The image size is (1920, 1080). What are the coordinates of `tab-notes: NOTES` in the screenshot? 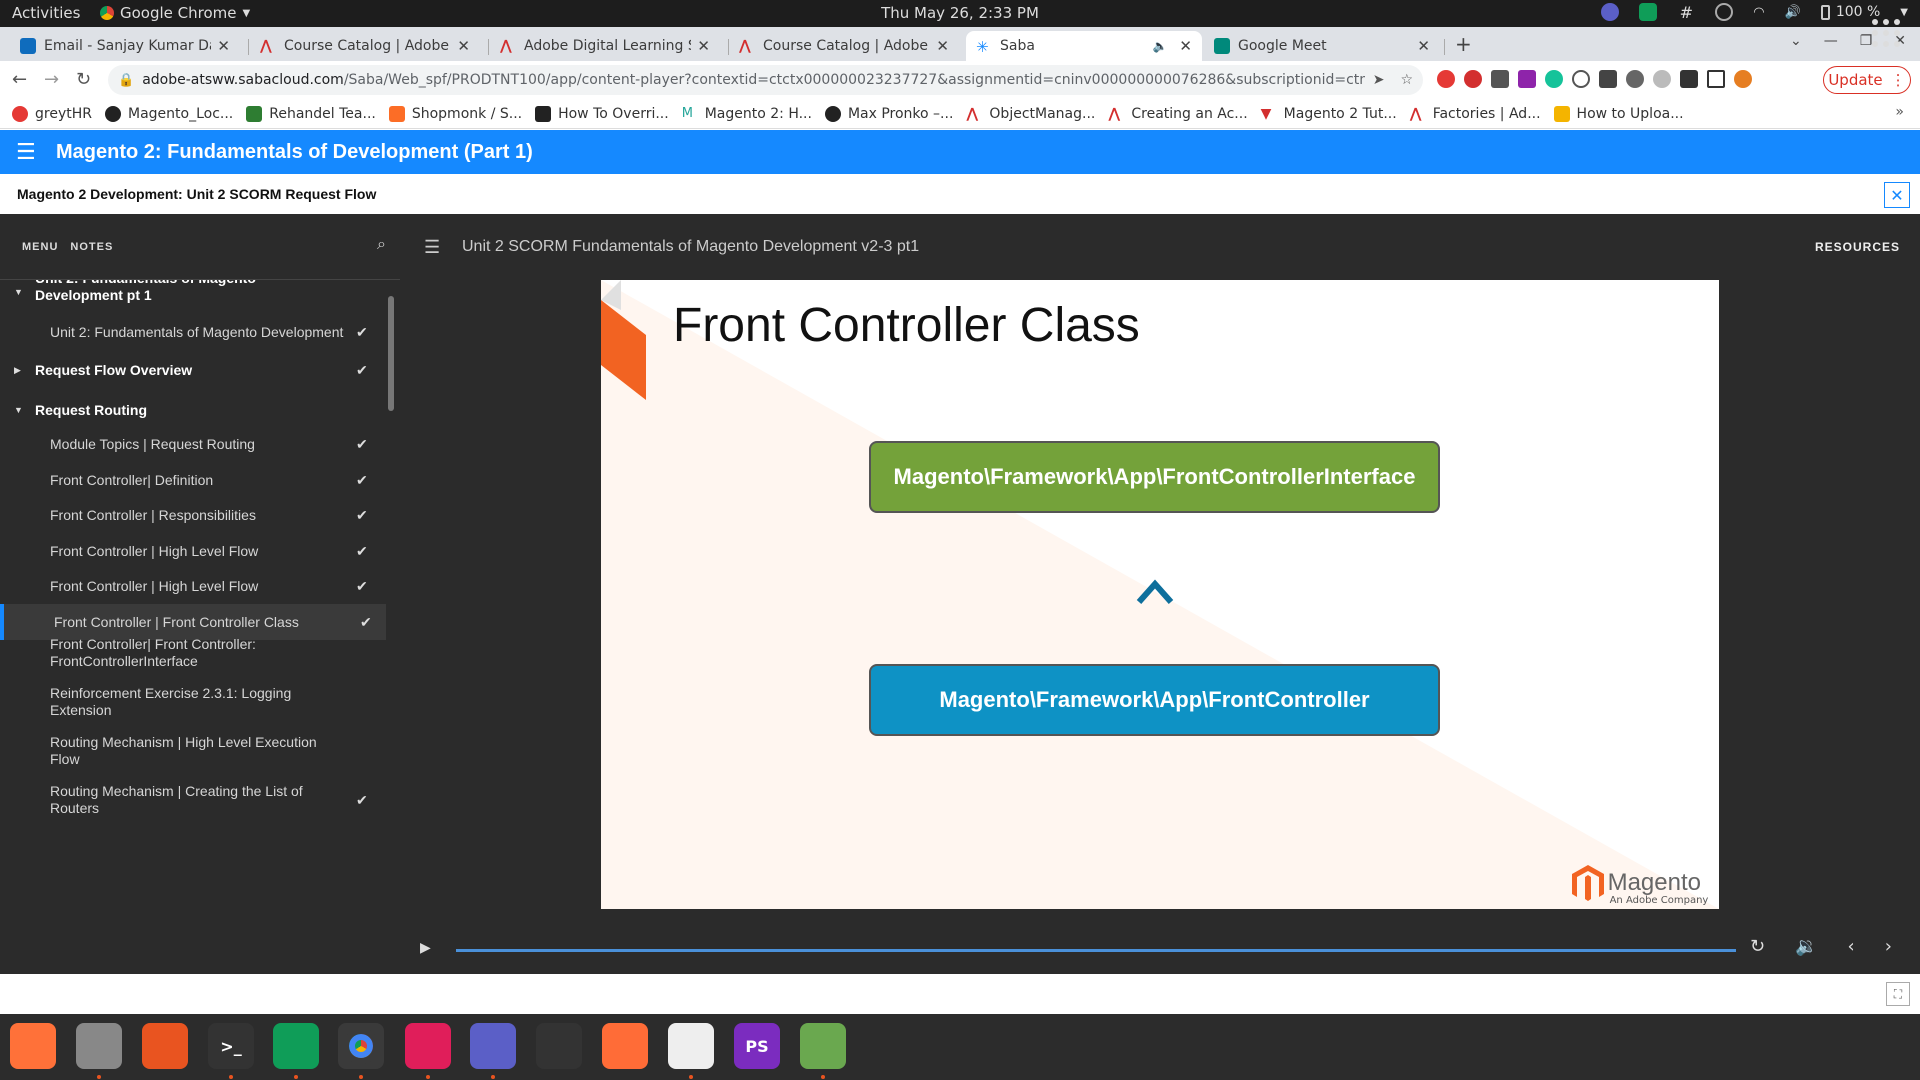 It's located at (91, 247).